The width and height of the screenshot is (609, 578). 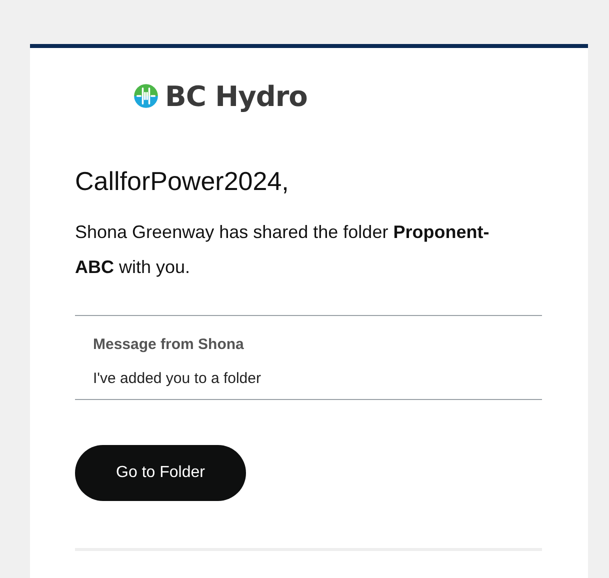 I want to click on greeting: CallforPower2024,, so click(x=182, y=181).